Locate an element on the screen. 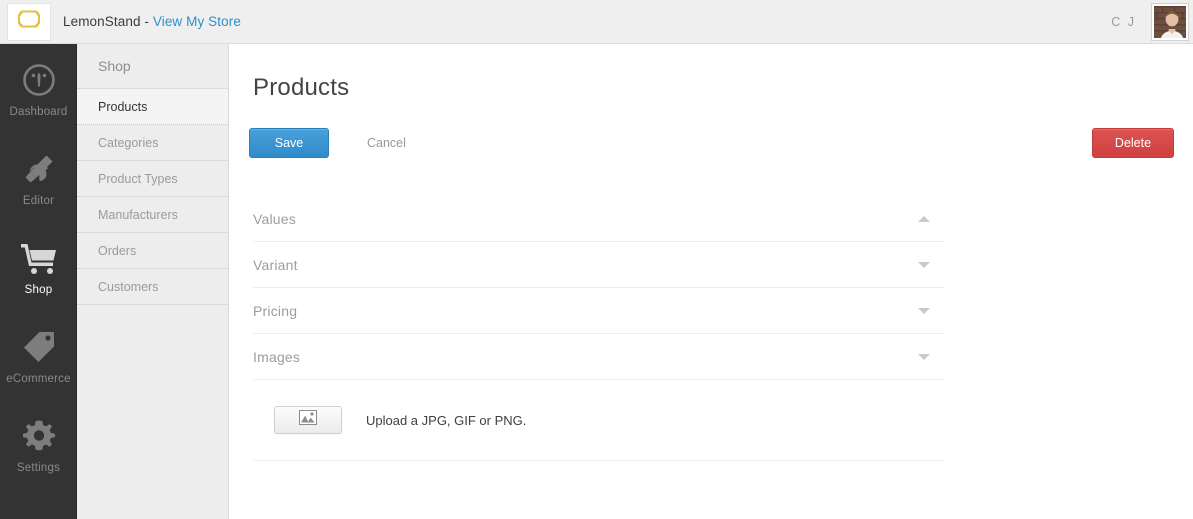 Image resolution: width=1193 pixels, height=519 pixels. cancel-button: Cancel is located at coordinates (386, 143).